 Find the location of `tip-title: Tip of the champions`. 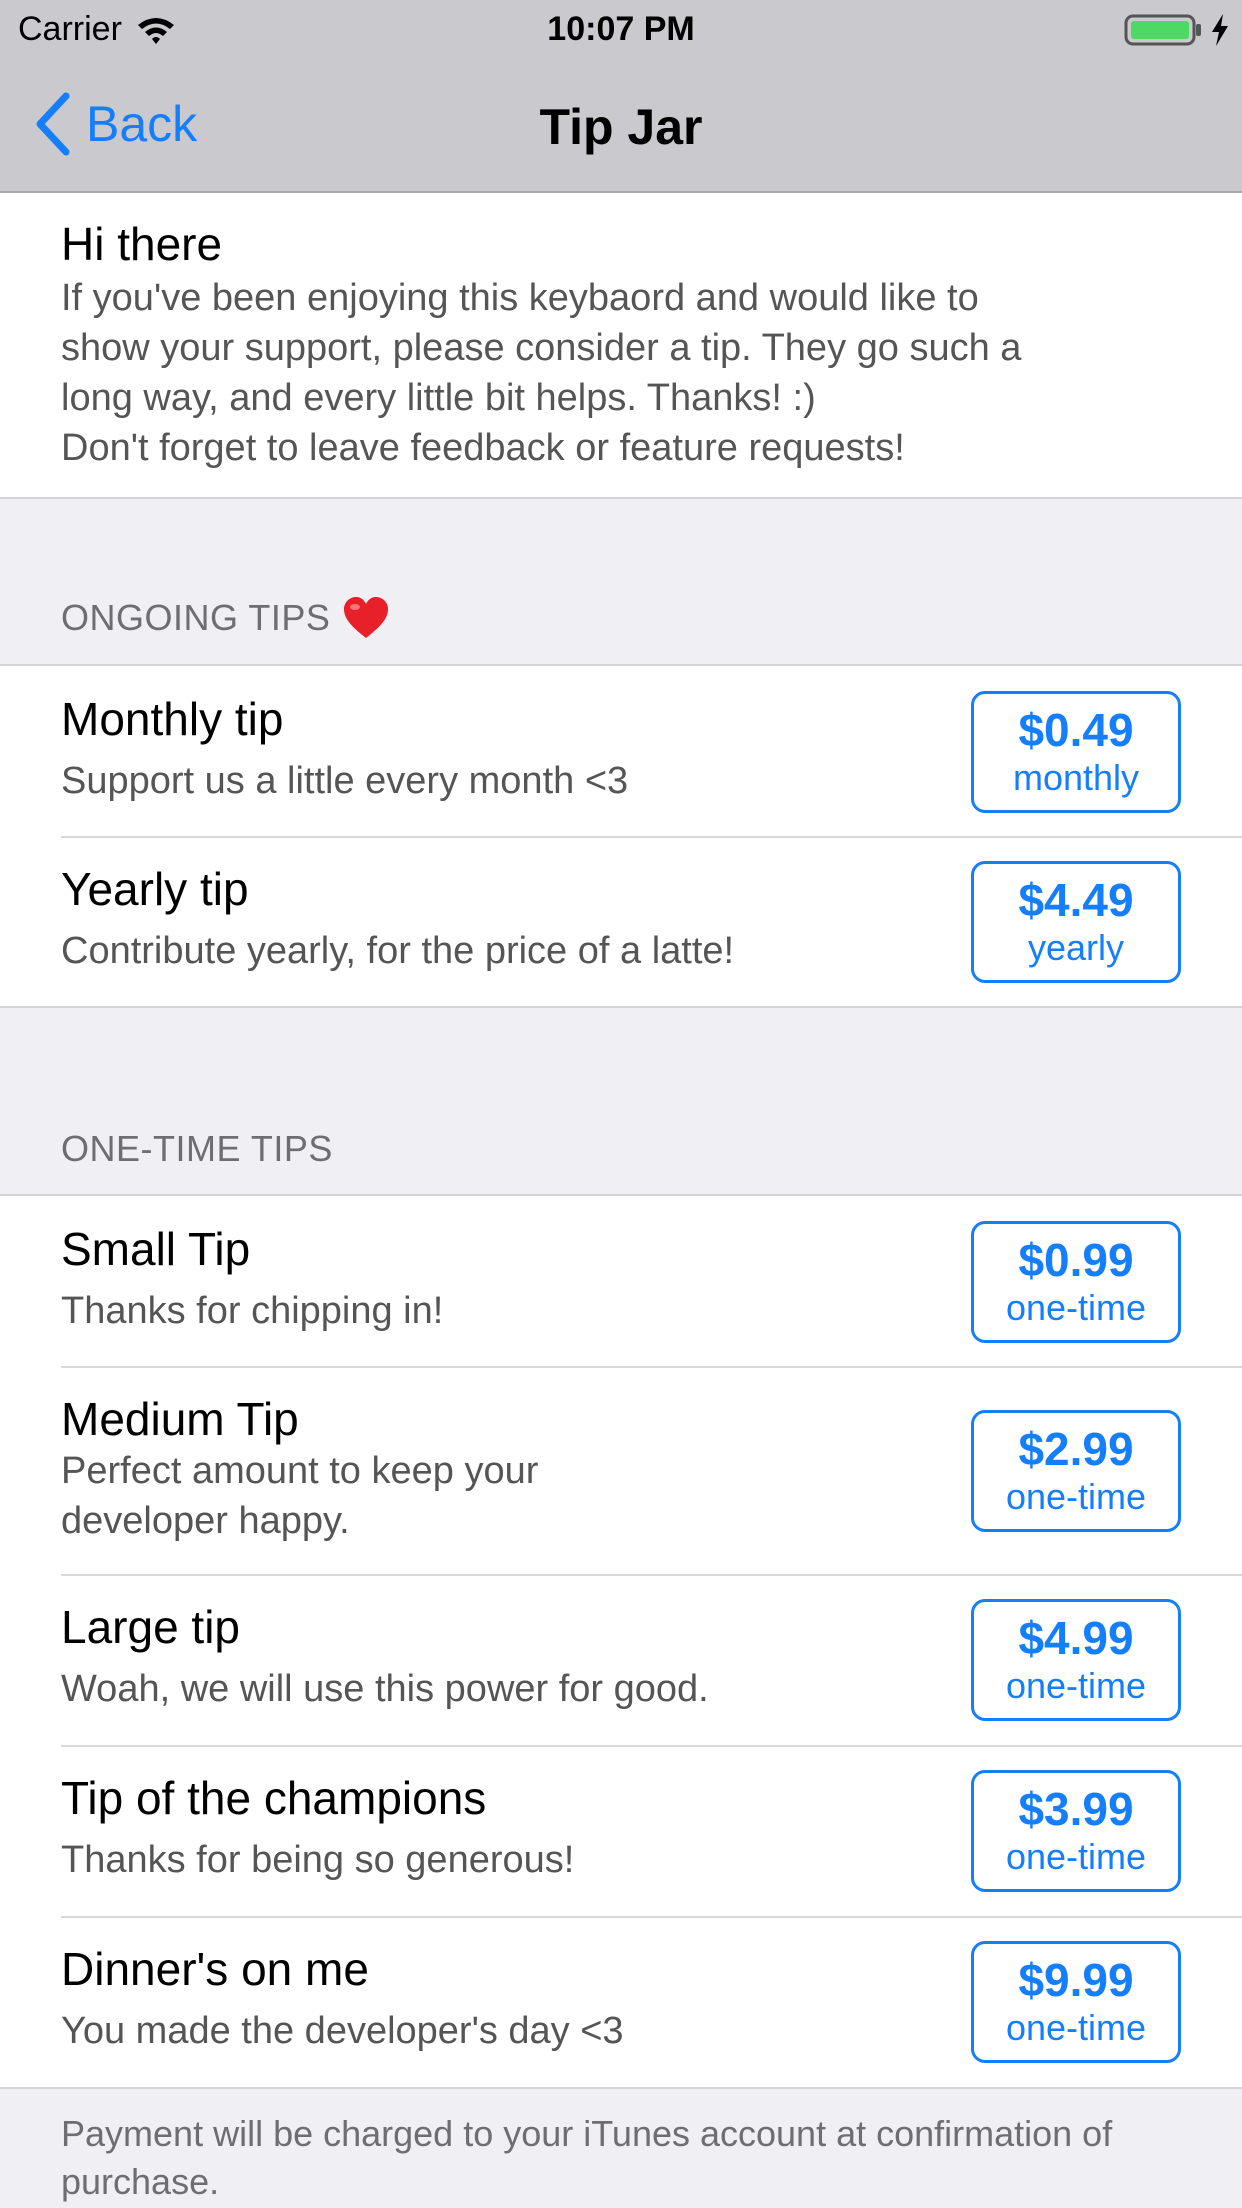

tip-title: Tip of the champions is located at coordinates (274, 1798).